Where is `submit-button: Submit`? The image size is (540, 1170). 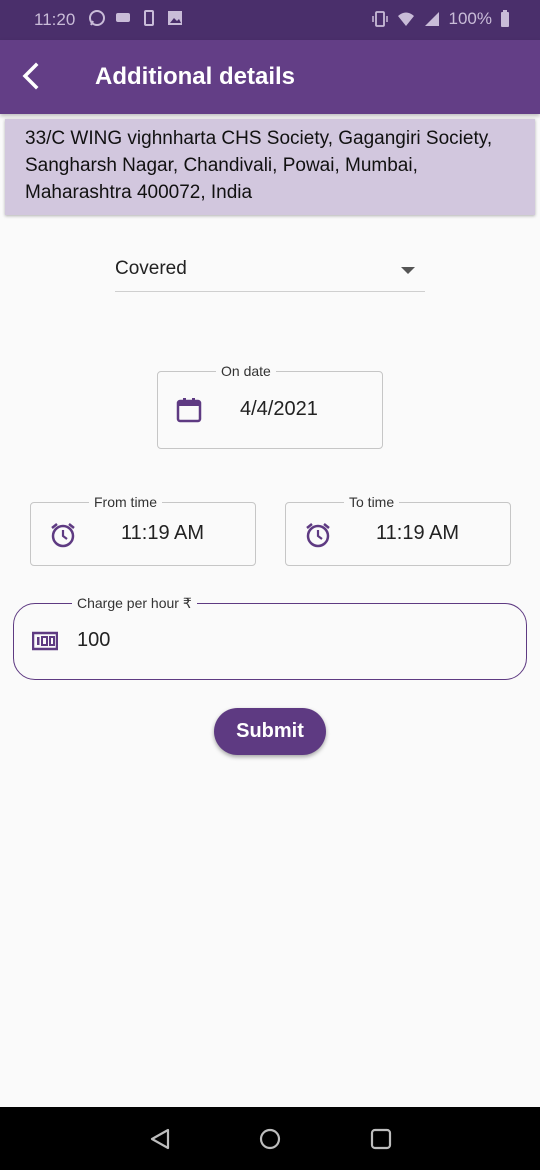
submit-button: Submit is located at coordinates (270, 731).